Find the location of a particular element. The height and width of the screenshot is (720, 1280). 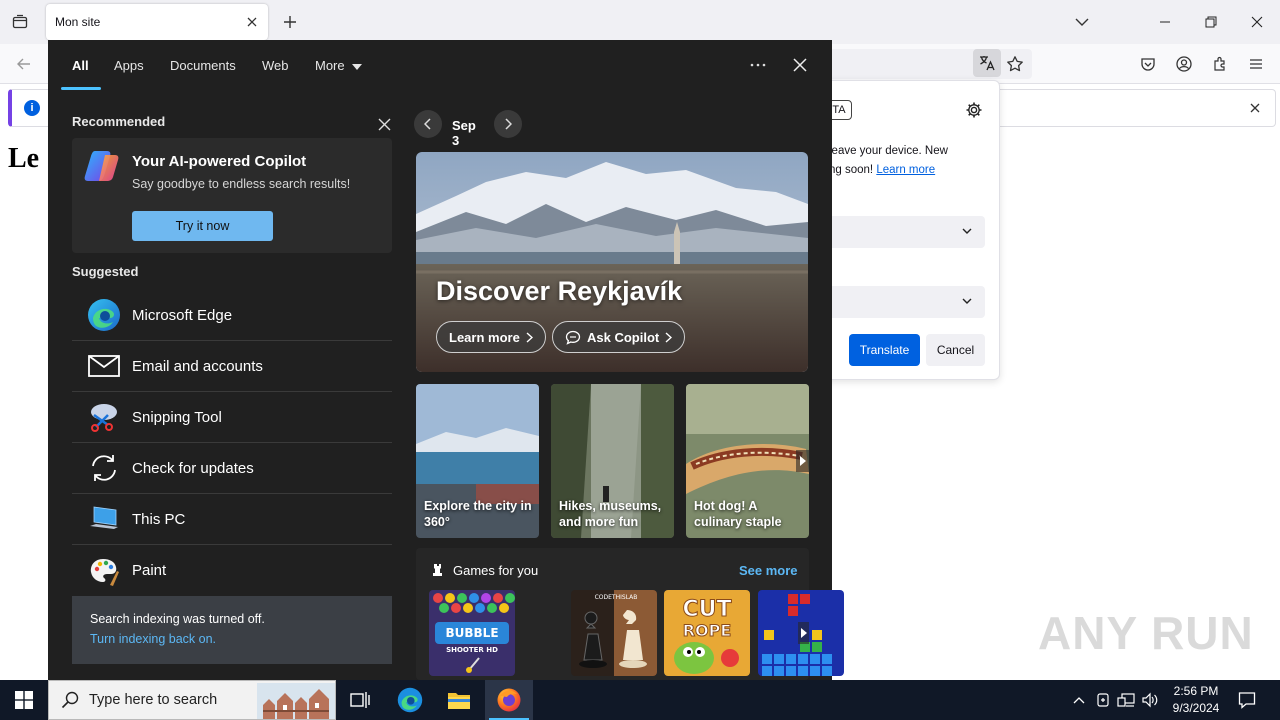

game-bubble-shooter: BUBBLE SHOOTER HD is located at coordinates (472, 633).